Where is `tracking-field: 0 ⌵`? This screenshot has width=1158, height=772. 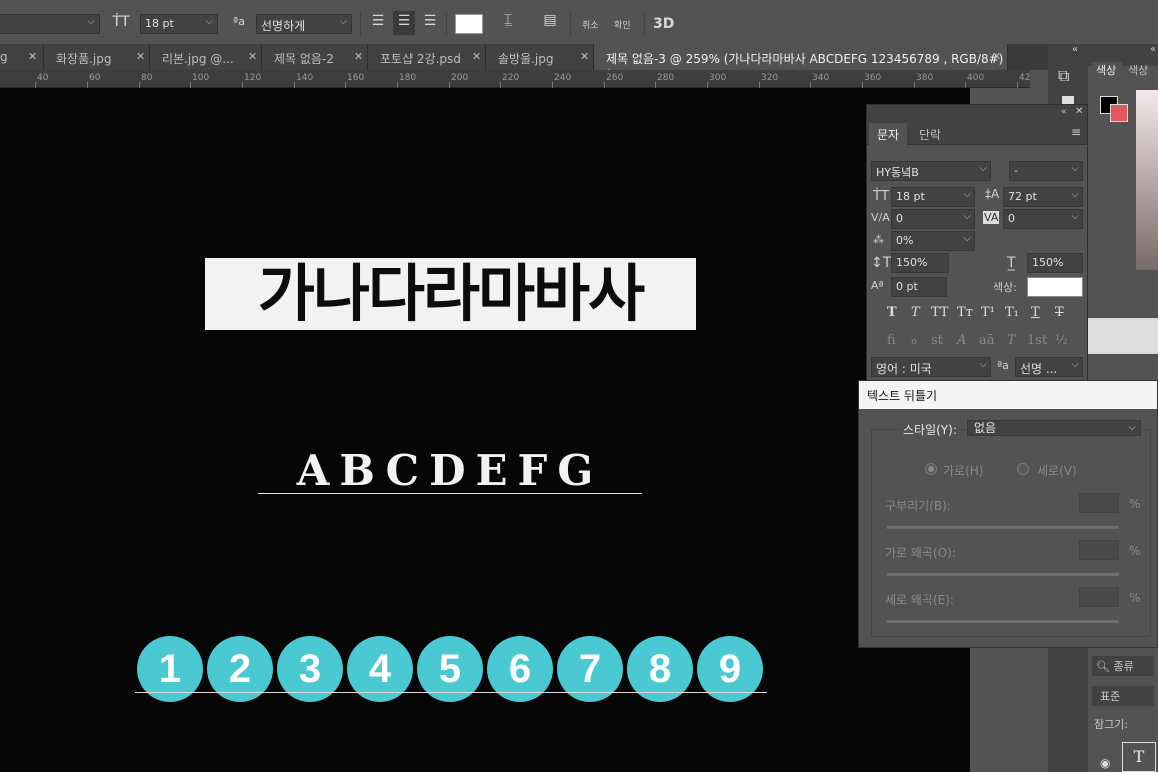 tracking-field: 0 ⌵ is located at coordinates (1043, 219).